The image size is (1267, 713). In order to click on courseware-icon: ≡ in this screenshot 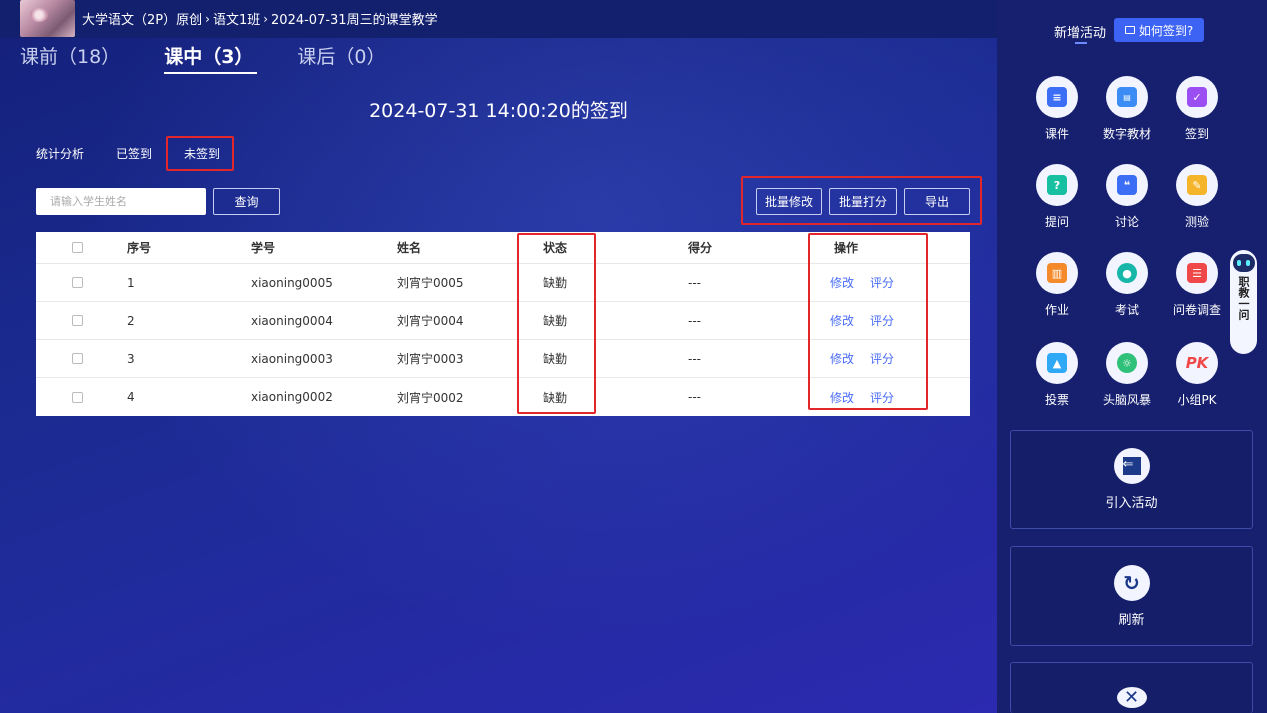, I will do `click(1057, 97)`.